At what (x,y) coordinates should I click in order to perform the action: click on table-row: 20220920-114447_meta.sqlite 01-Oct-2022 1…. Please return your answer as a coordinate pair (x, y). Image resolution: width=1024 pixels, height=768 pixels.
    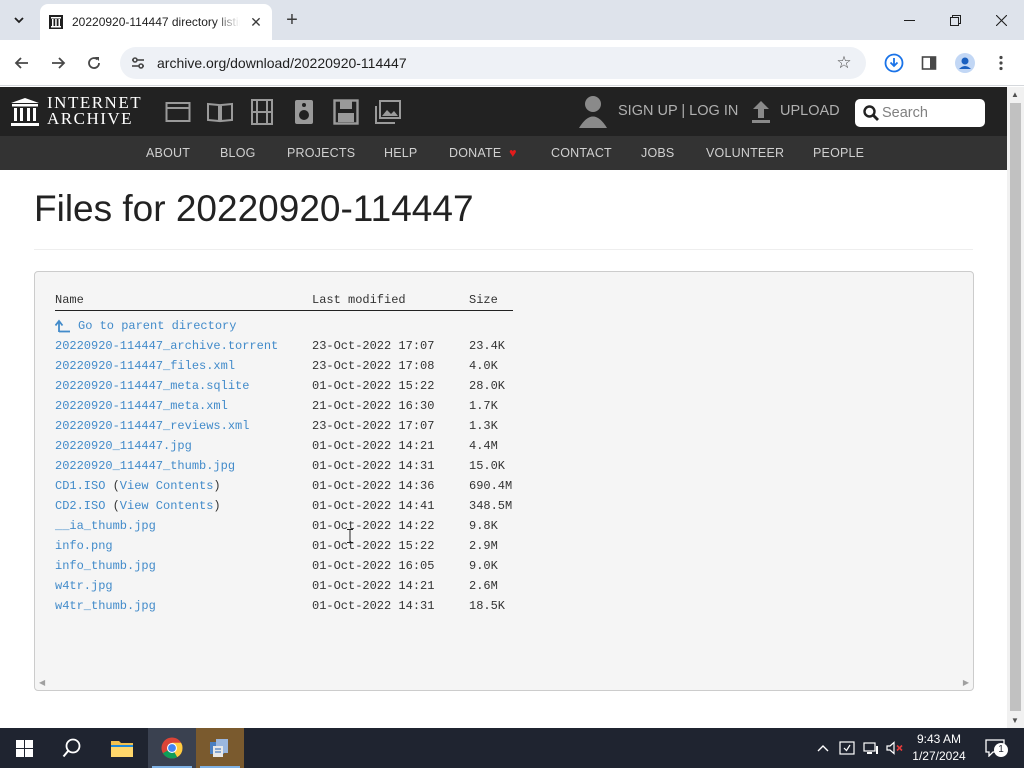
    Looking at the image, I should click on (504, 386).